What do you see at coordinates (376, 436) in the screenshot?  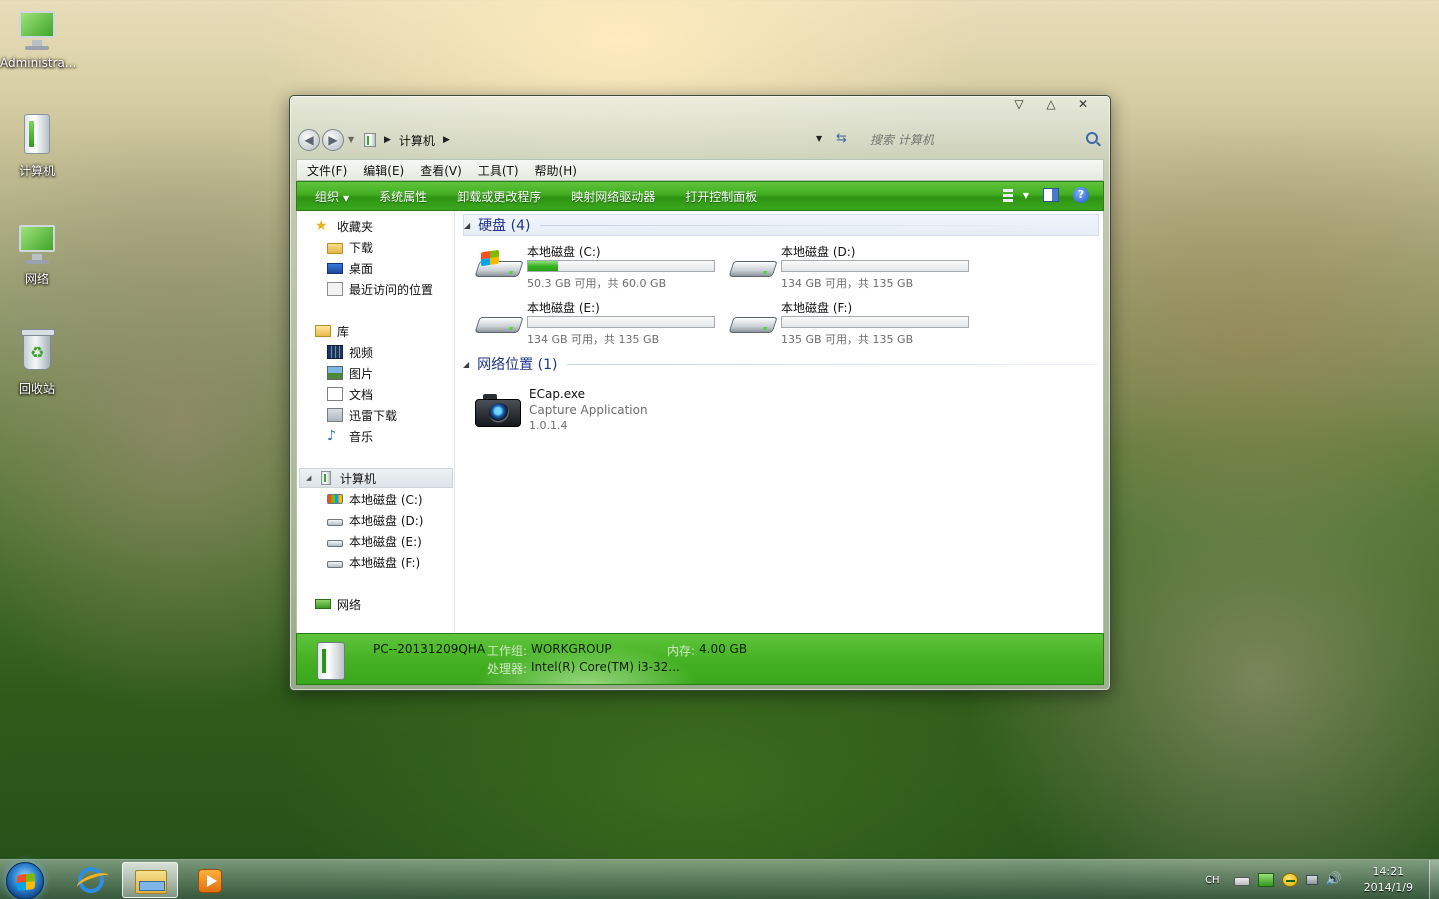 I see `nav-music: ♪ 音乐` at bounding box center [376, 436].